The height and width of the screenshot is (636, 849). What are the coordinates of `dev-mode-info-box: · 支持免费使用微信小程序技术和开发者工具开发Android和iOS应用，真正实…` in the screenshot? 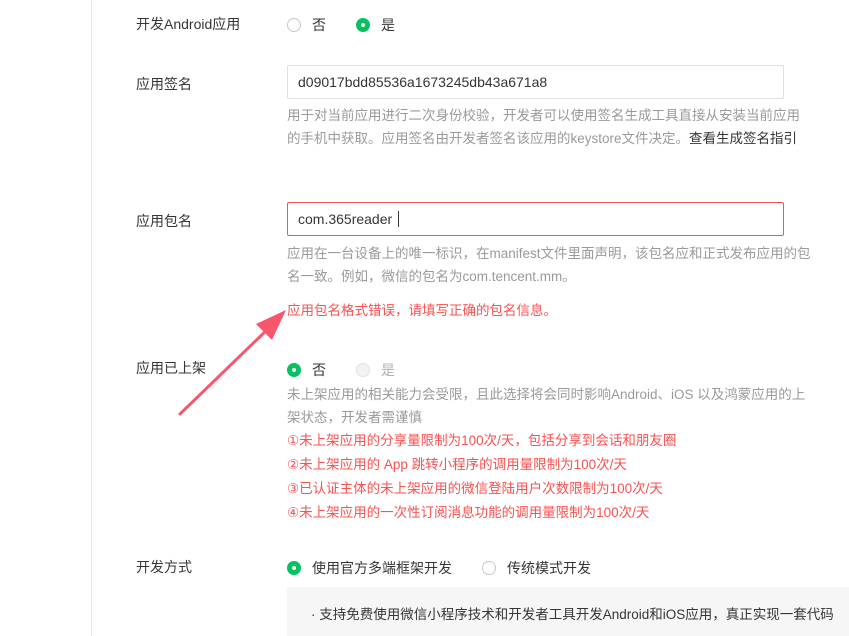 It's located at (568, 611).